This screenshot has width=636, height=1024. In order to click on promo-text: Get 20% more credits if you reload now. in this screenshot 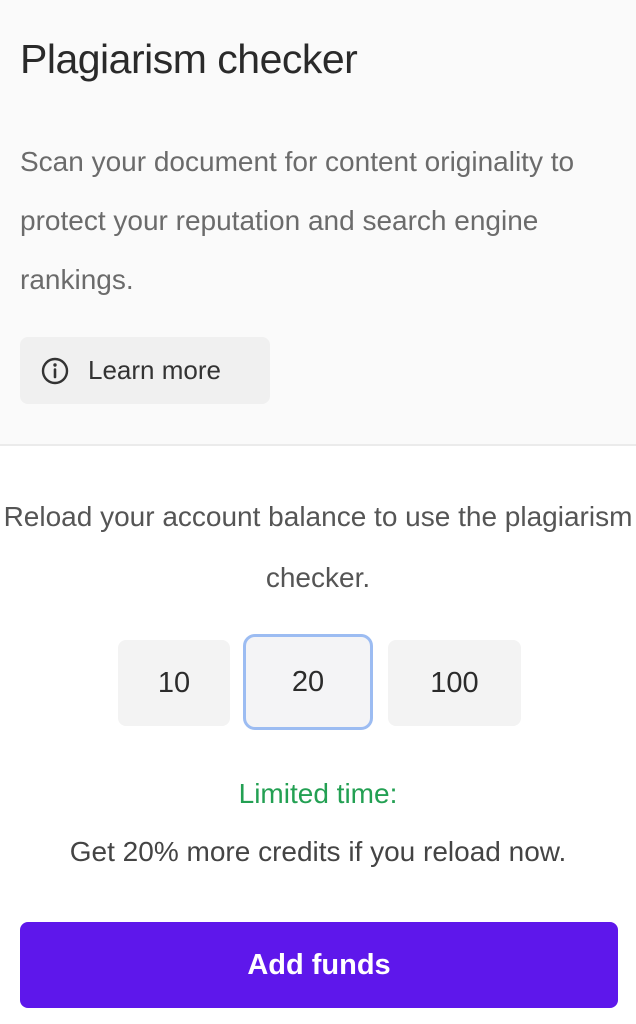, I will do `click(318, 851)`.